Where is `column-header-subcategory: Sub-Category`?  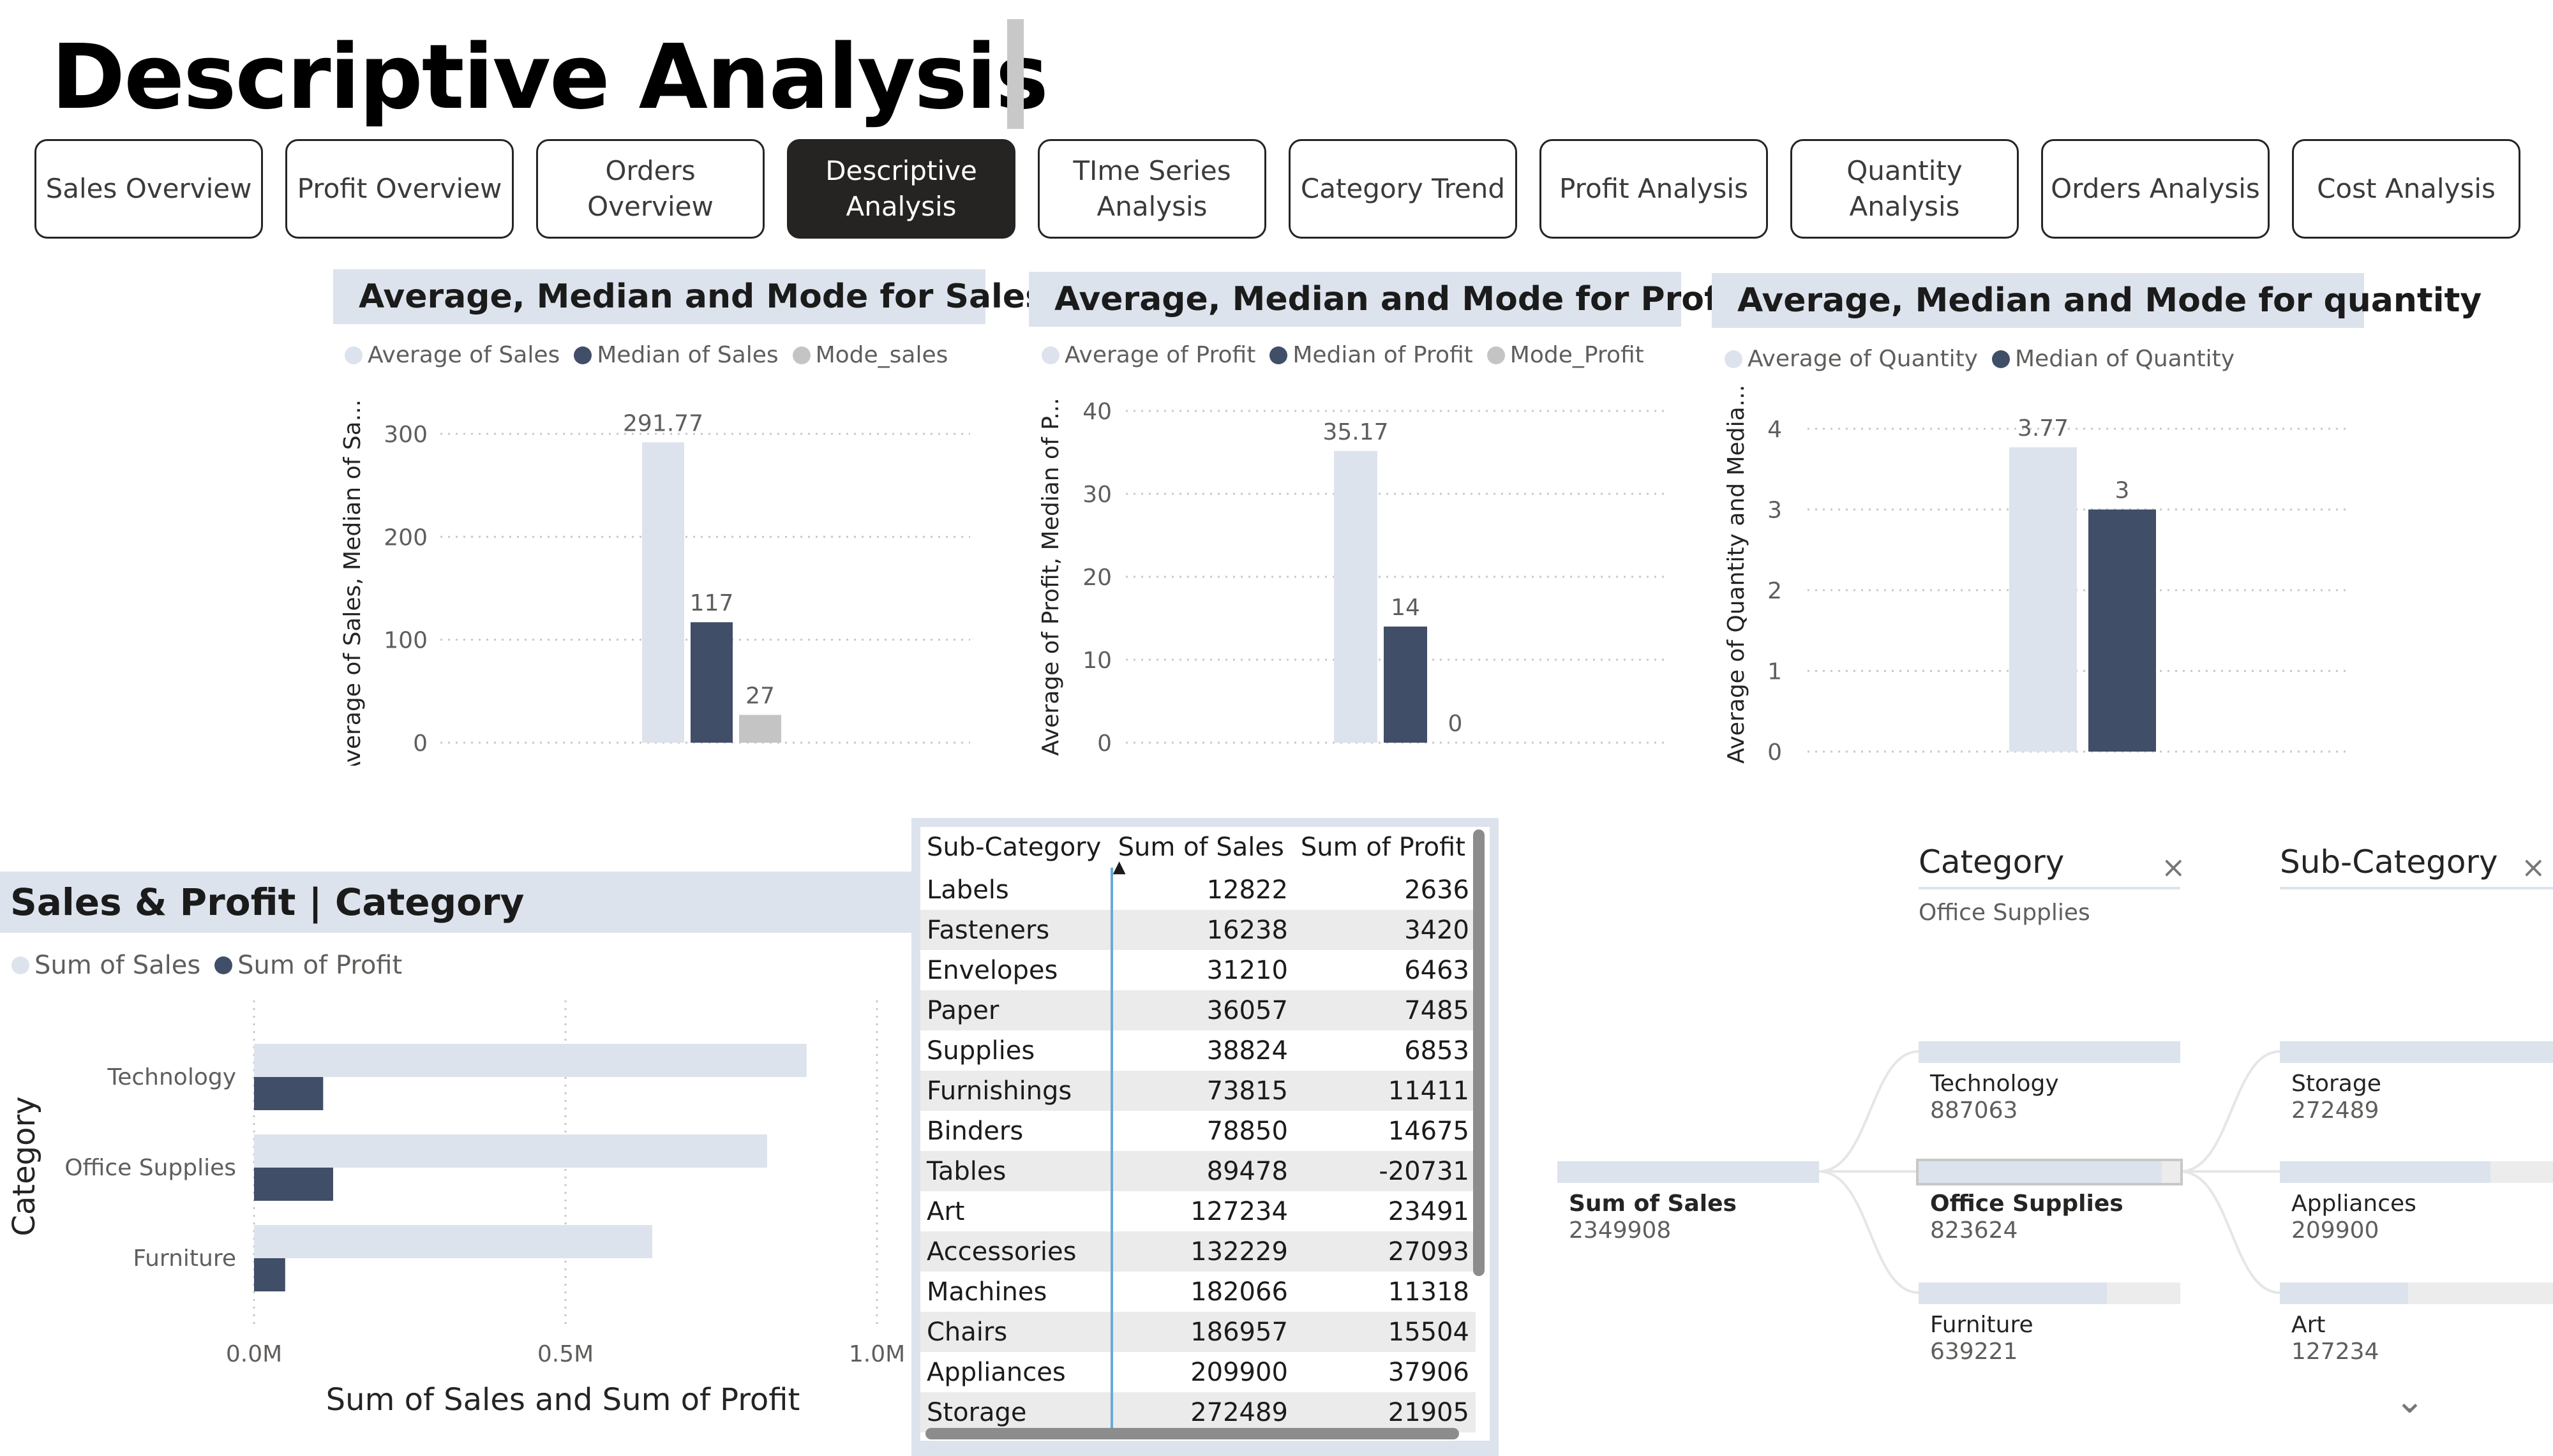 column-header-subcategory: Sub-Category is located at coordinates (1016, 848).